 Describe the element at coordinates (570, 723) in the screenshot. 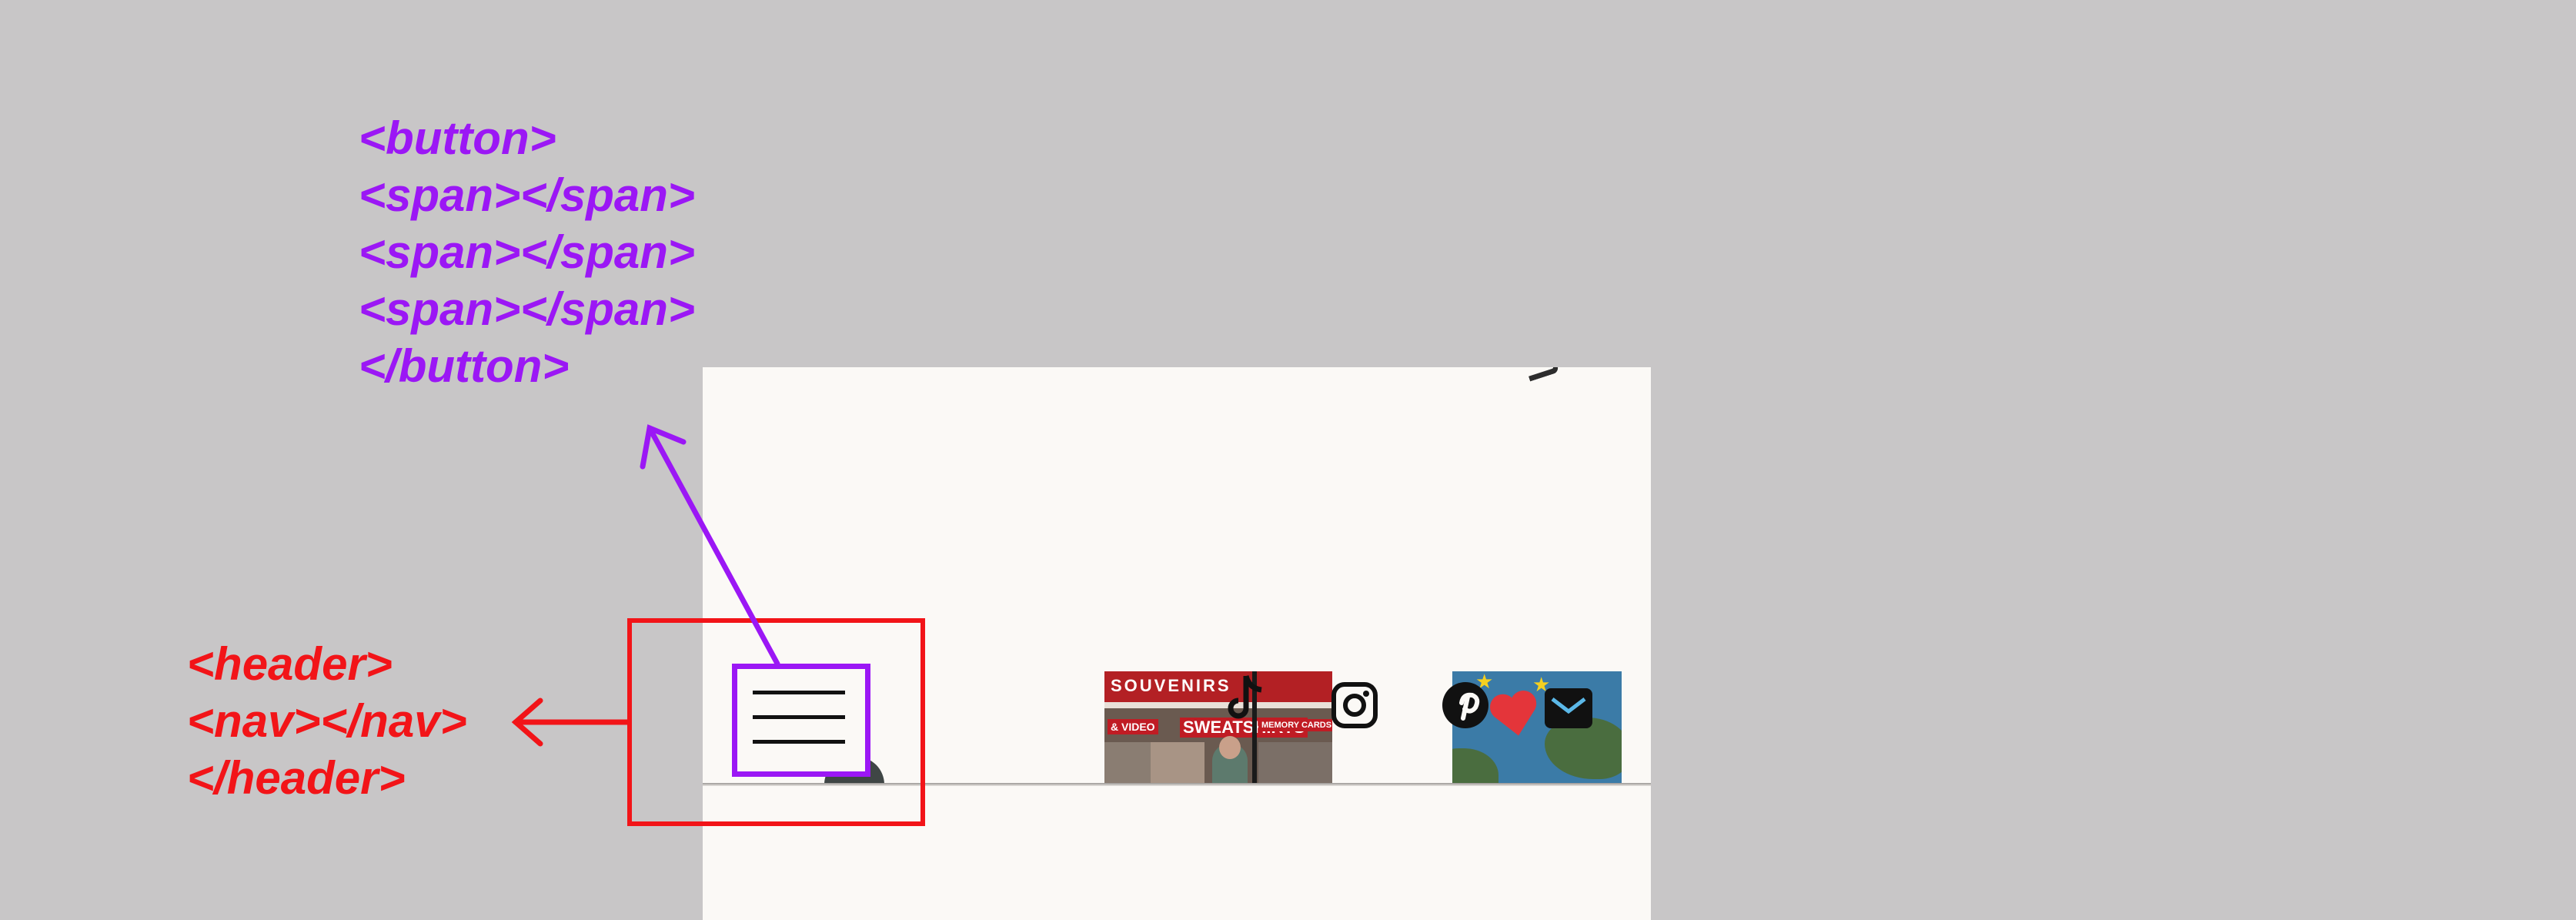

I see `red-arrow` at that location.